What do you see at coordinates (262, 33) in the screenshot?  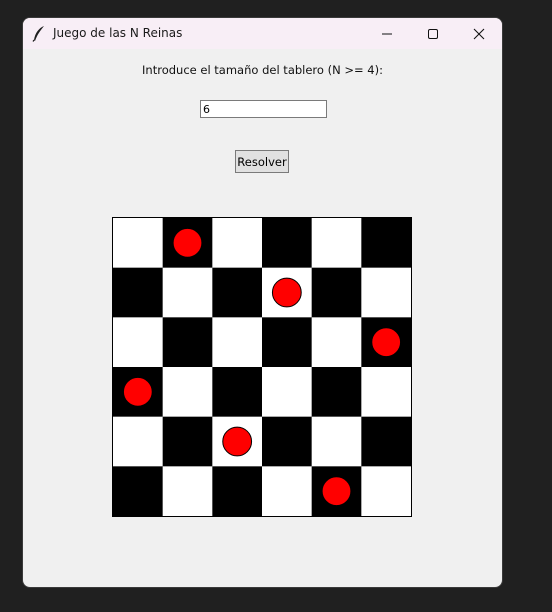 I see `title-bar: Juego de las N Reinas` at bounding box center [262, 33].